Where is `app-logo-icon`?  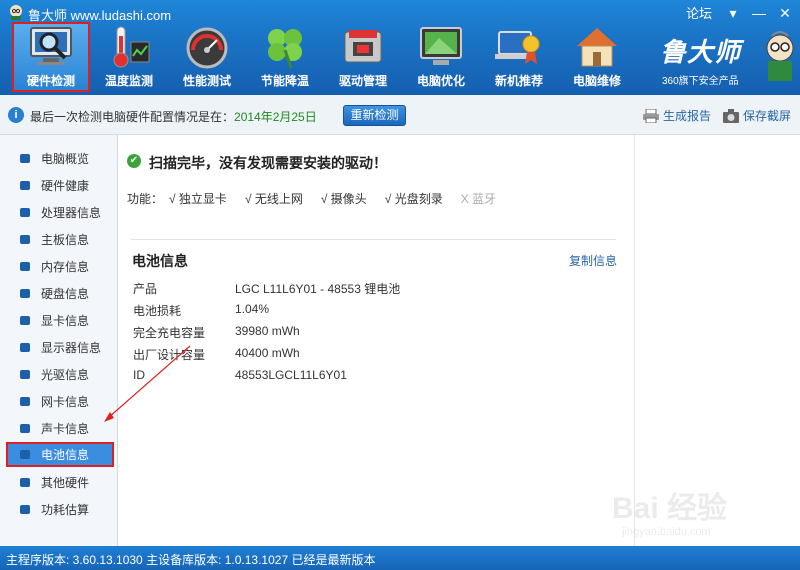 app-logo-icon is located at coordinates (16, 12).